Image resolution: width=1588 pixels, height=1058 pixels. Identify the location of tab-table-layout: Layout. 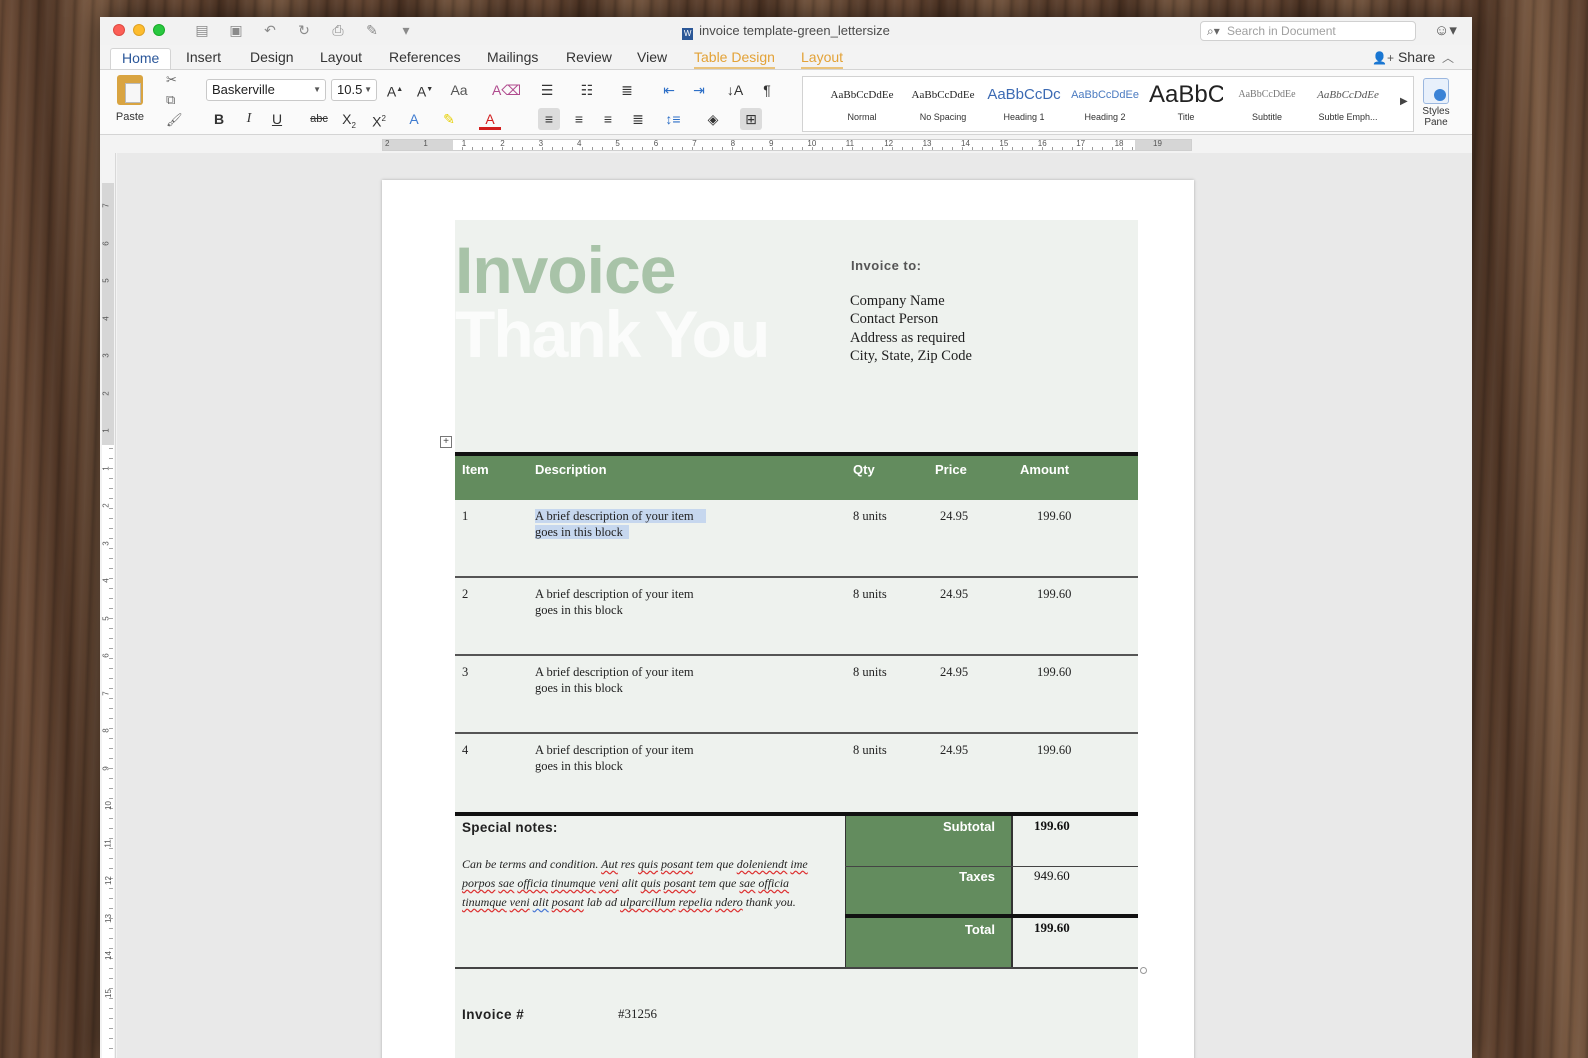
(822, 58).